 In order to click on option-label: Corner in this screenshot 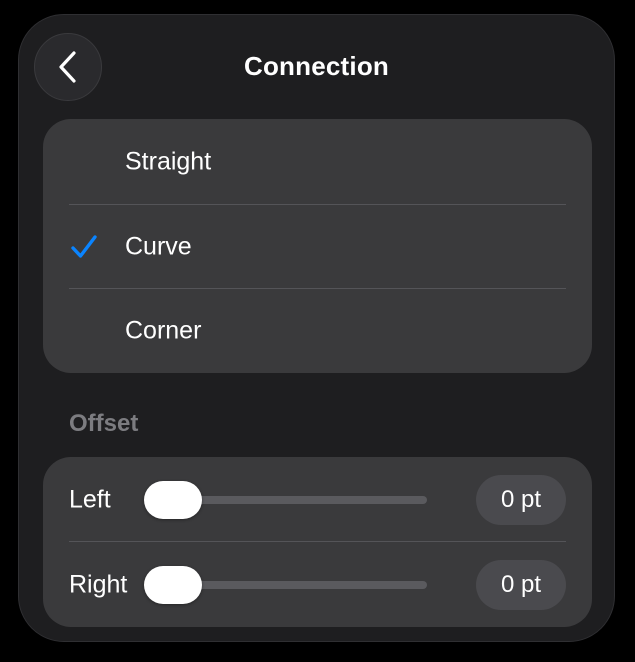, I will do `click(163, 330)`.